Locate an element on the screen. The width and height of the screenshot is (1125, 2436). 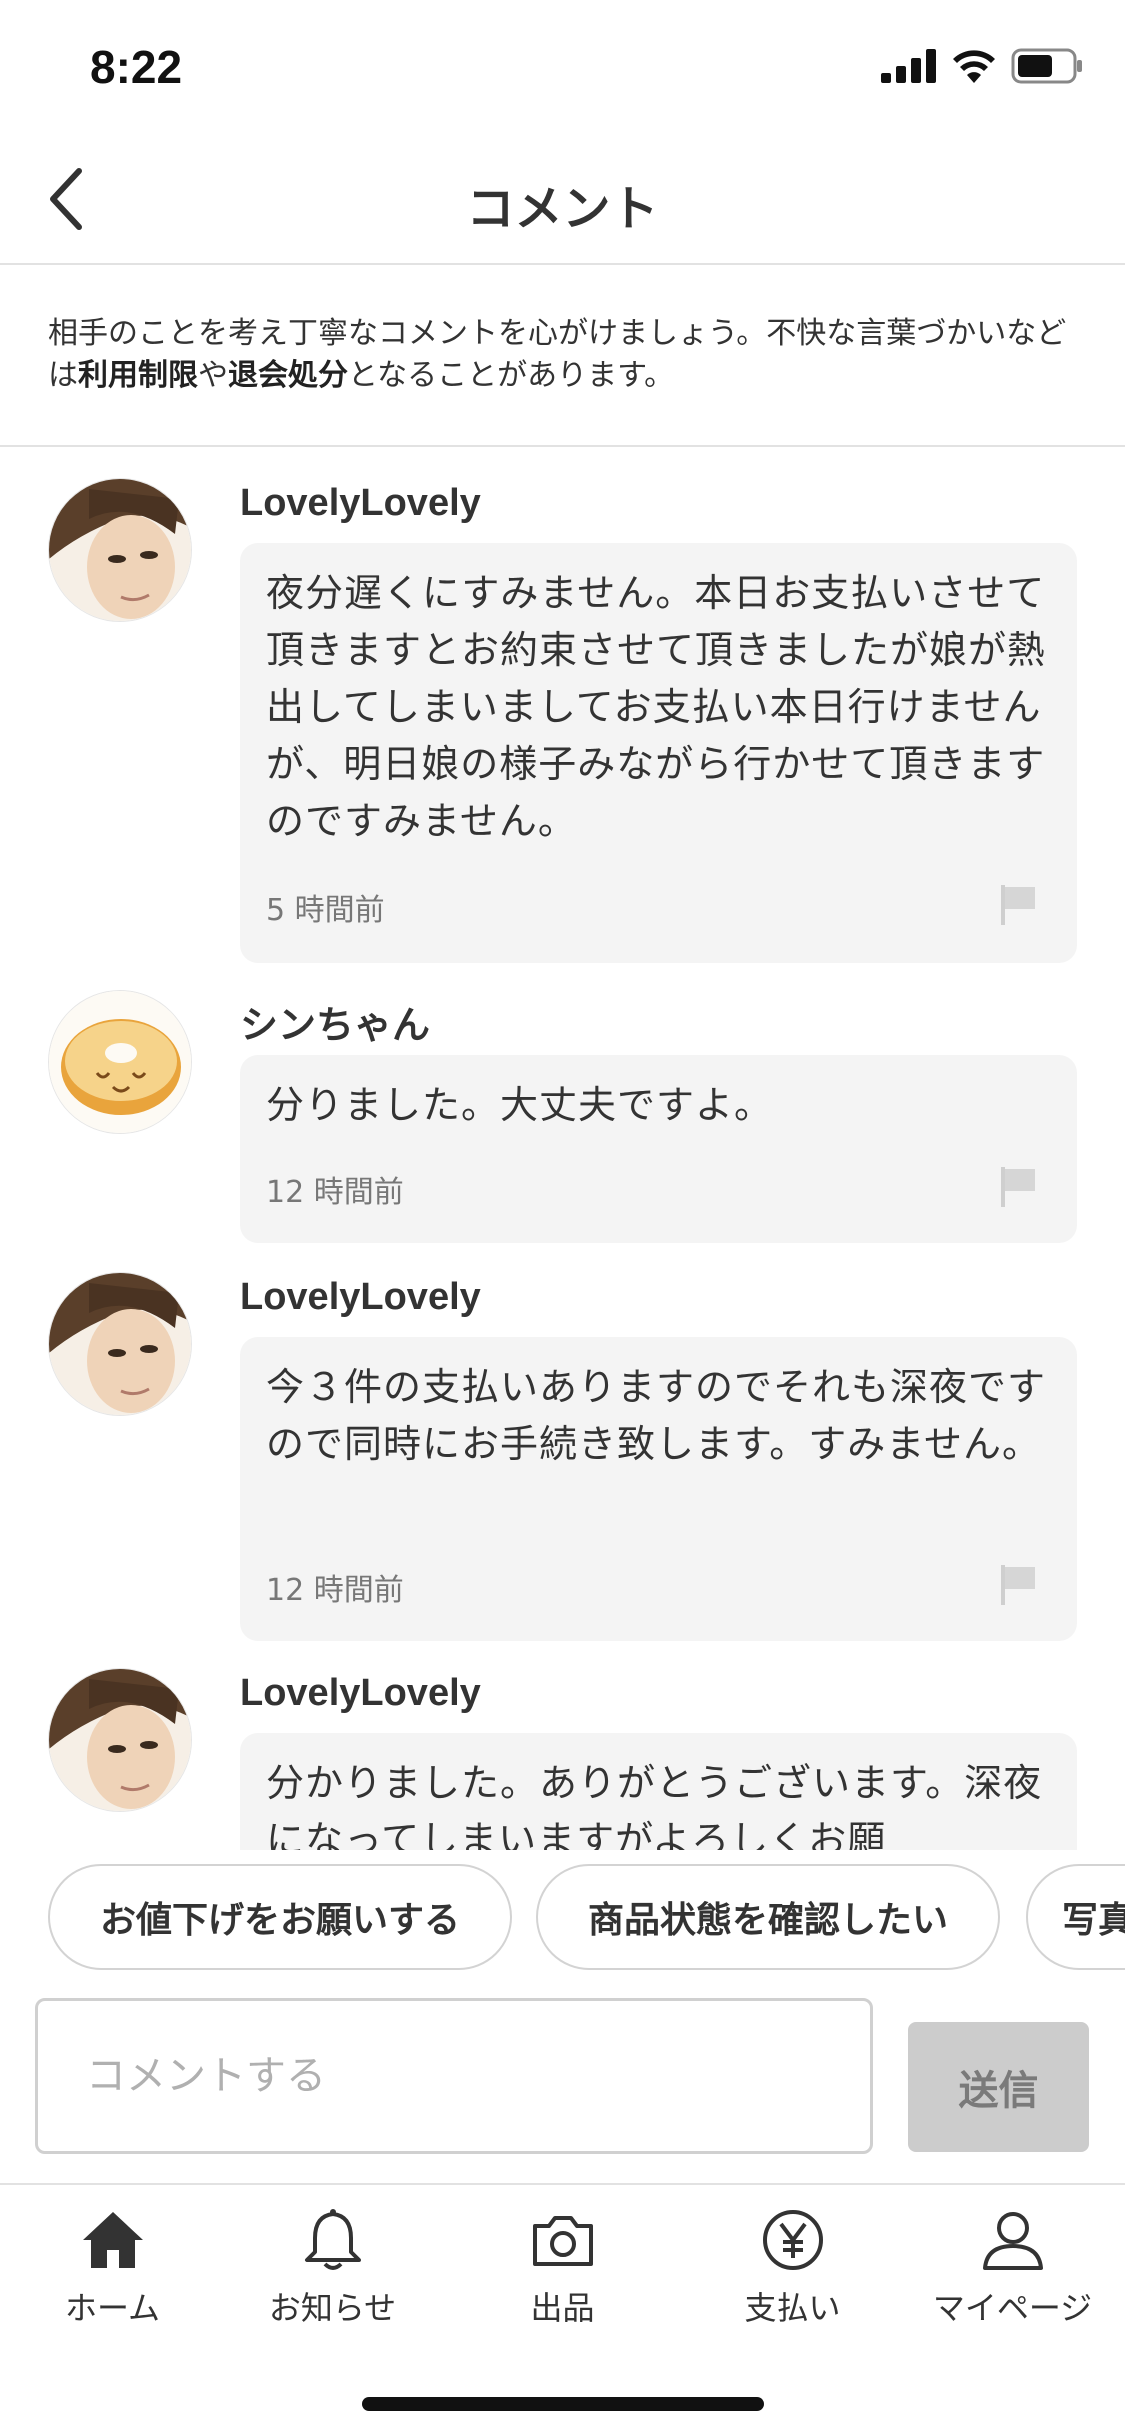
quick-reply-bar: お値下げをお願いする 商品状態を確認したい 写真 is located at coordinates (562, 1910).